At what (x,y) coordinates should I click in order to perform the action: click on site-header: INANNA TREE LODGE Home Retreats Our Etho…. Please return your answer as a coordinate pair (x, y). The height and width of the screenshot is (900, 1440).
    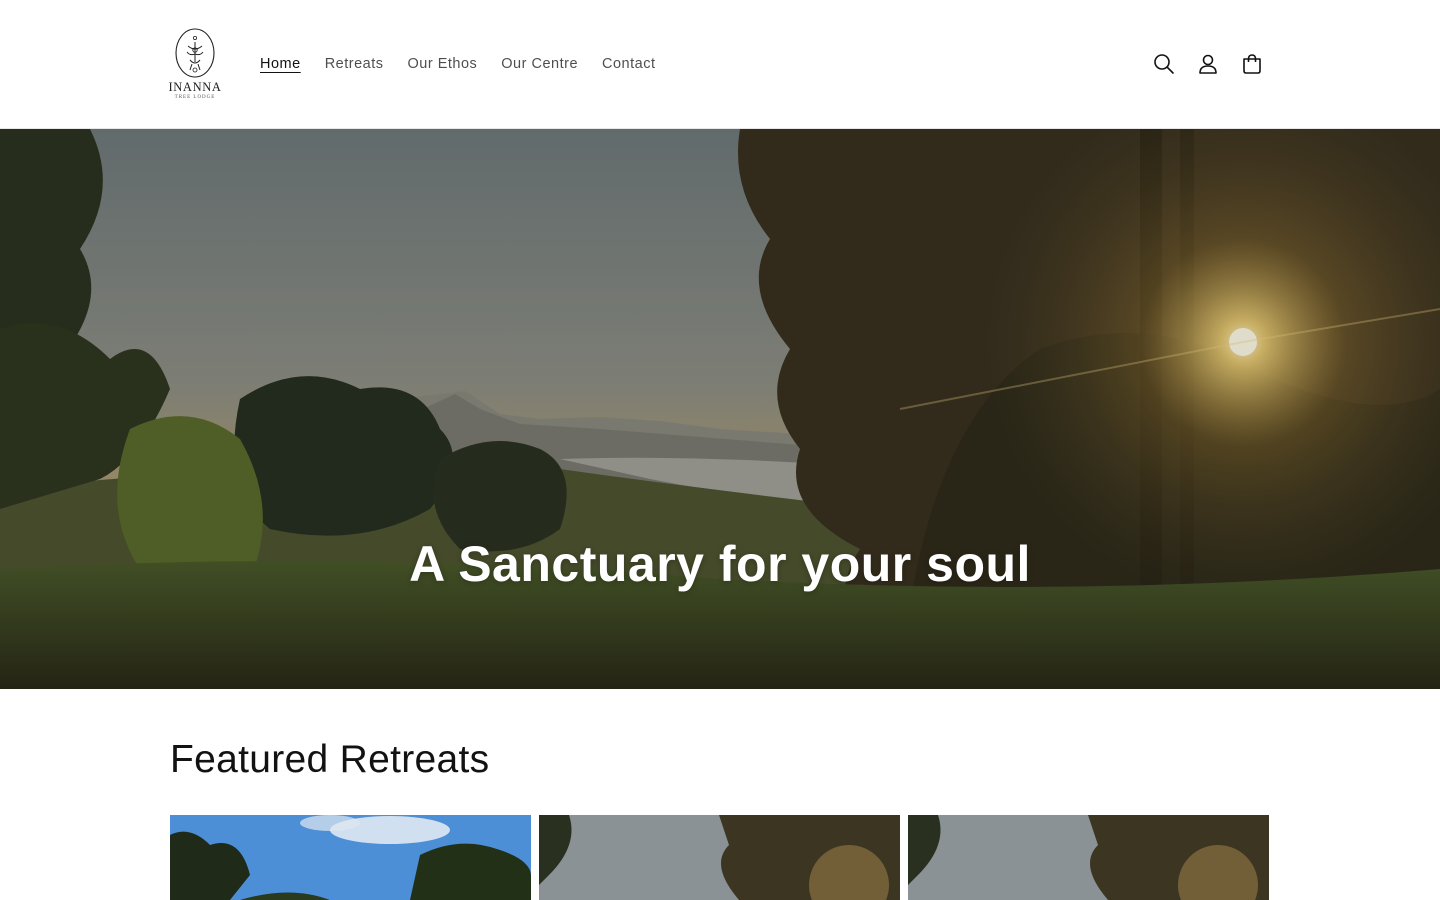
    Looking at the image, I should click on (720, 64).